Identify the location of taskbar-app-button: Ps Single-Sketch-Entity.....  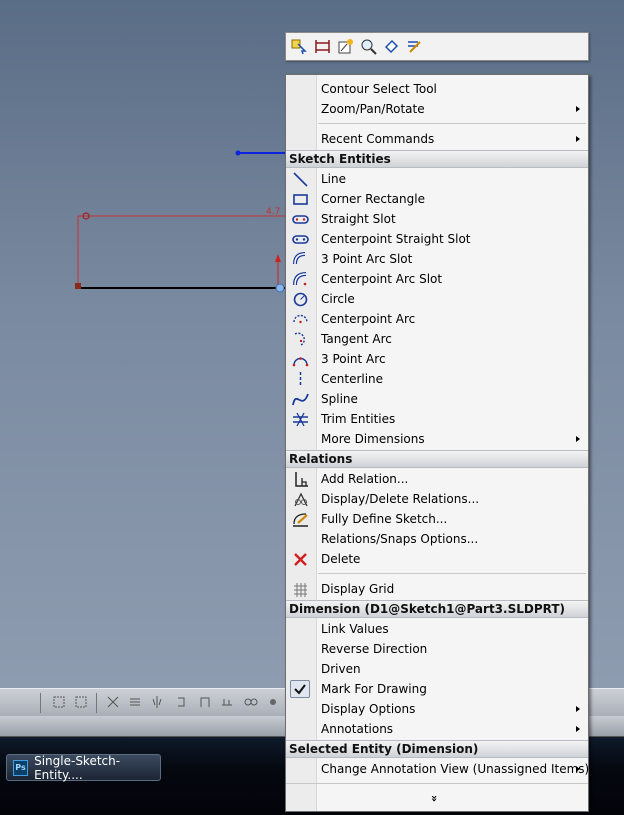
(83, 767).